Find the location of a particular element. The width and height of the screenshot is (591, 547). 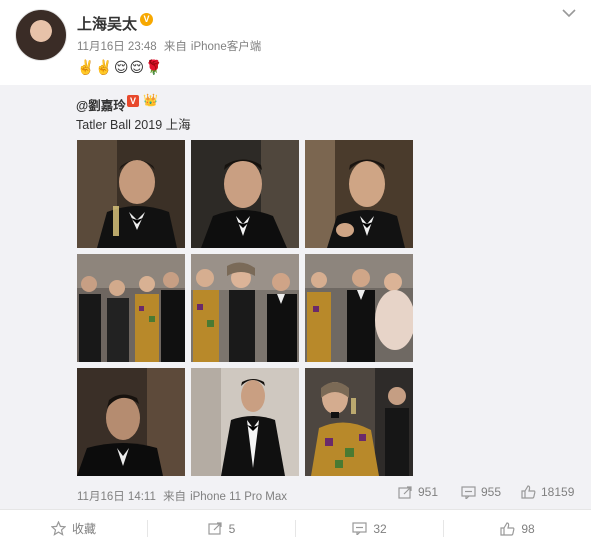

repost-likes-stat: 18159 is located at coordinates (547, 492).